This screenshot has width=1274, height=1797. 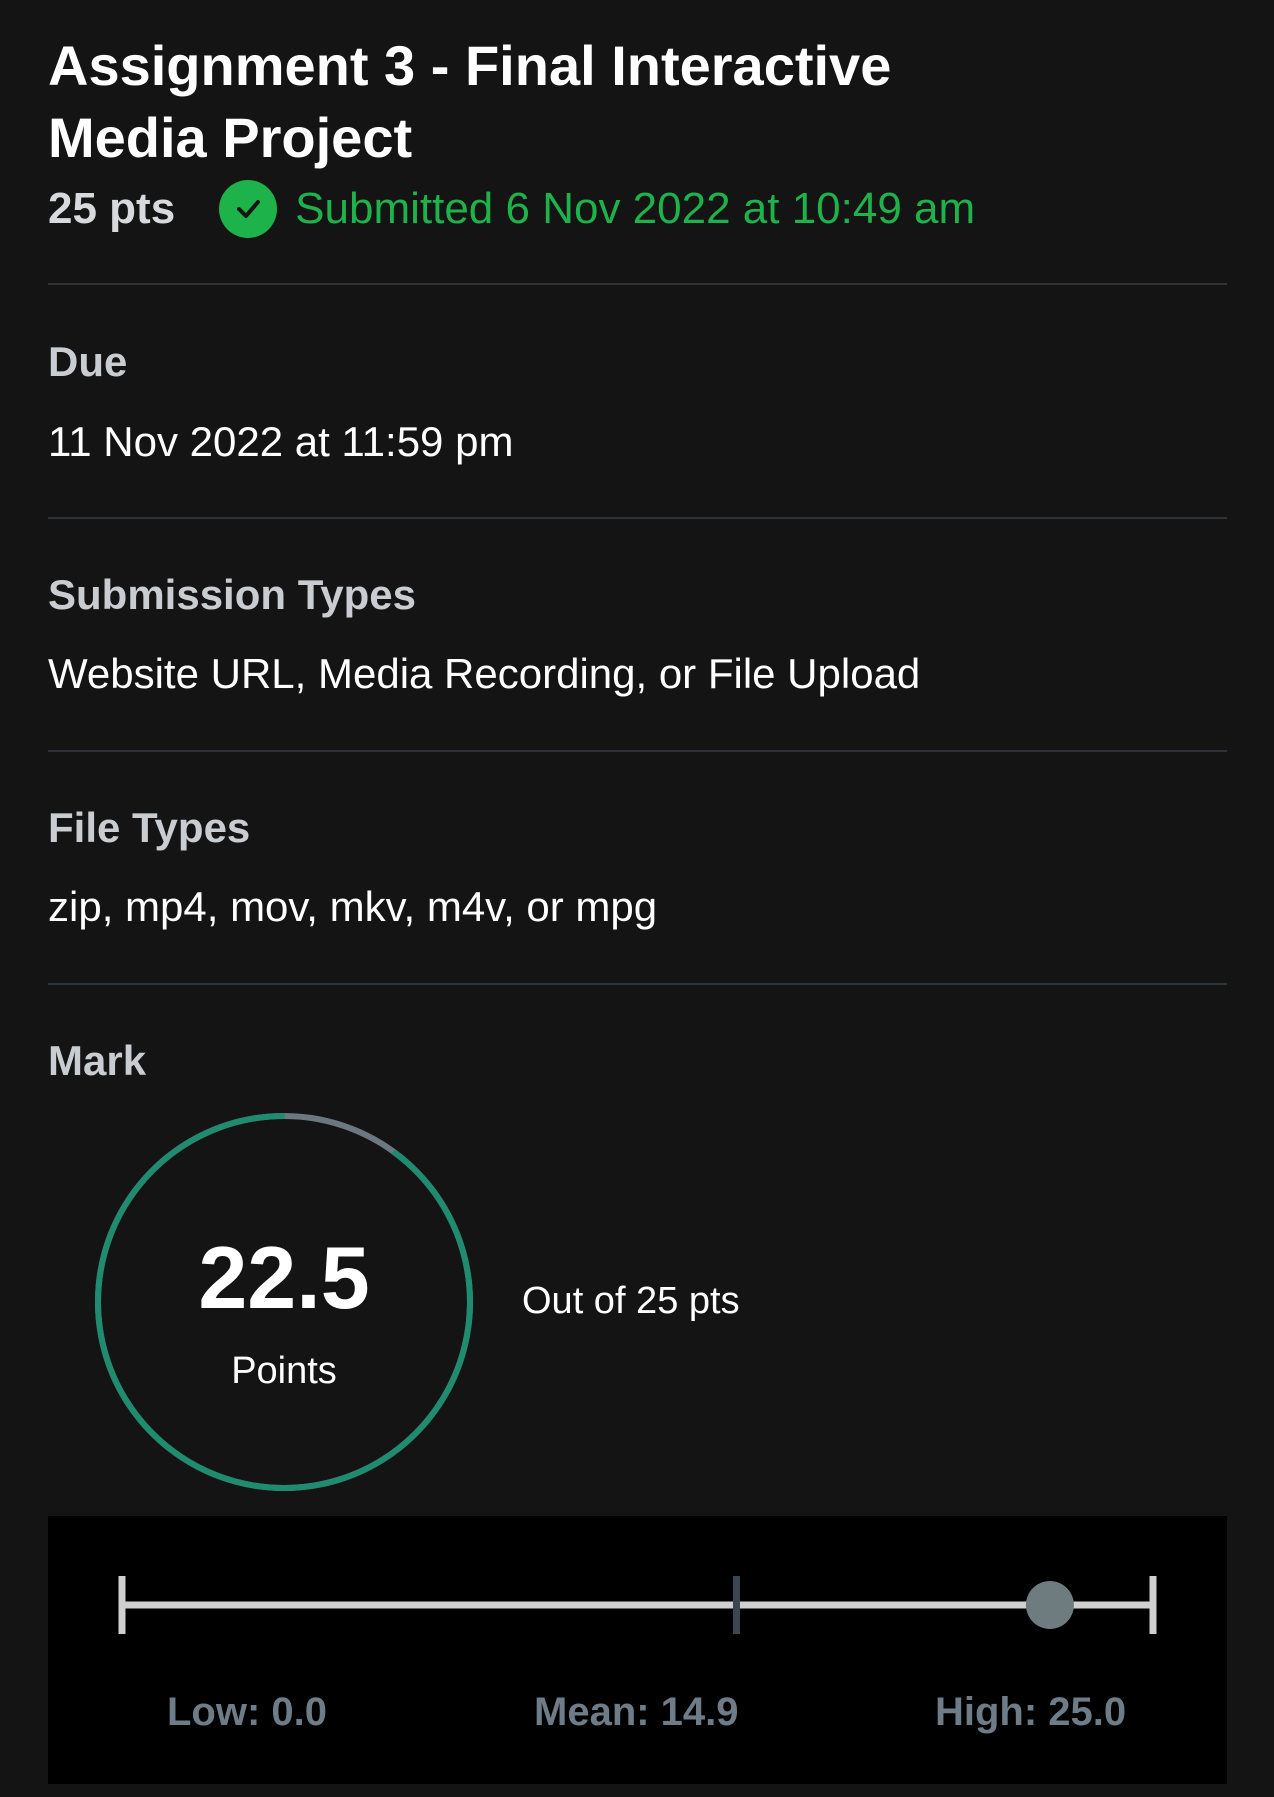 I want to click on score-unit: Points, so click(x=284, y=1371).